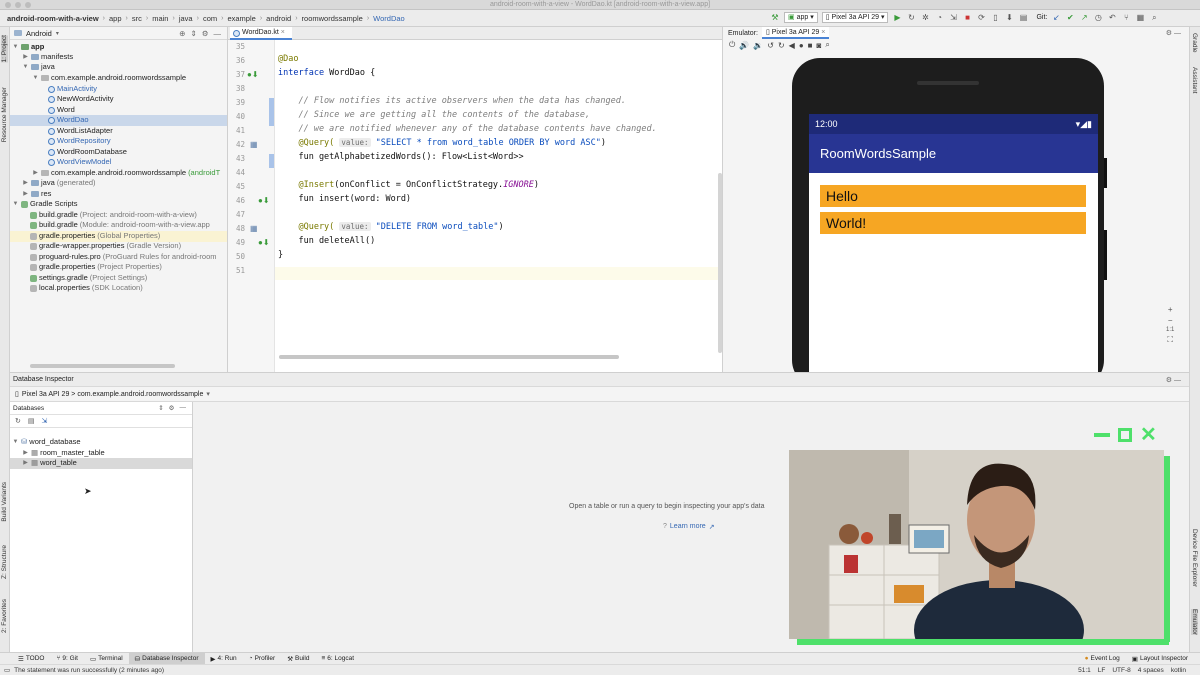 Image resolution: width=1200 pixels, height=675 pixels. I want to click on search-icon: ⌕, so click(1154, 18).